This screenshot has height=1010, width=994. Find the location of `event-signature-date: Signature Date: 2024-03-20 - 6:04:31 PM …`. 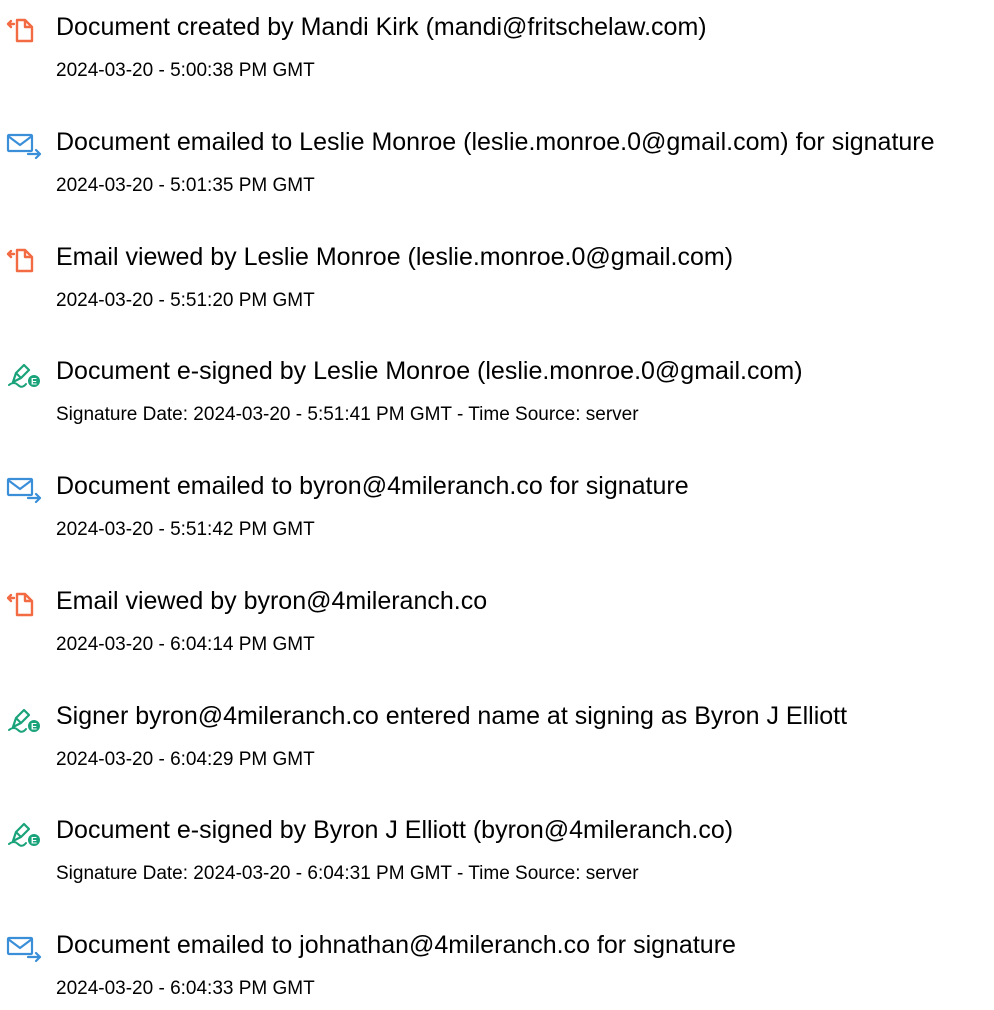

event-signature-date: Signature Date: 2024-03-20 - 6:04:31 PM … is located at coordinates (347, 873).